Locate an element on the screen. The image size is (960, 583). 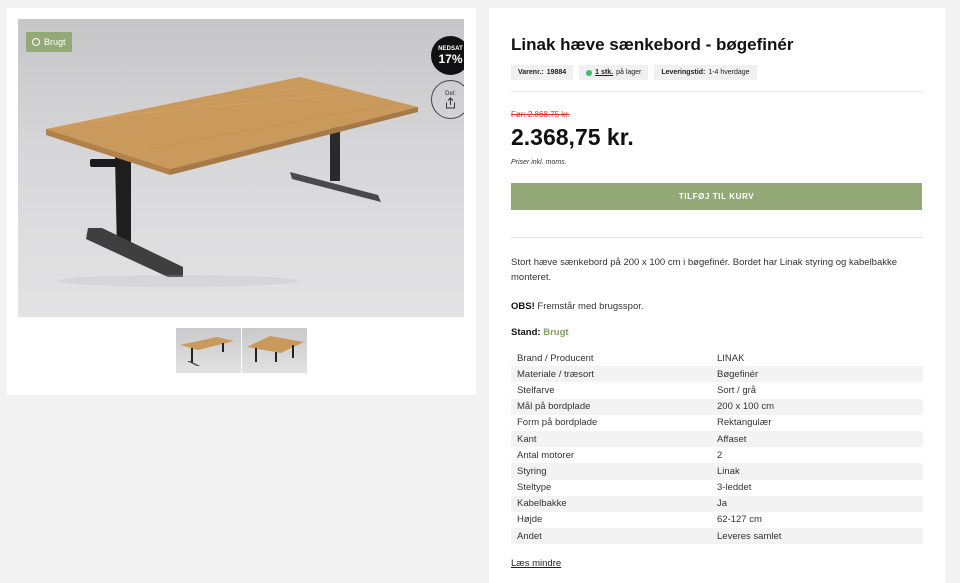
delivery-chip: Leveringstid: 1-4 hverdage is located at coordinates (705, 72).